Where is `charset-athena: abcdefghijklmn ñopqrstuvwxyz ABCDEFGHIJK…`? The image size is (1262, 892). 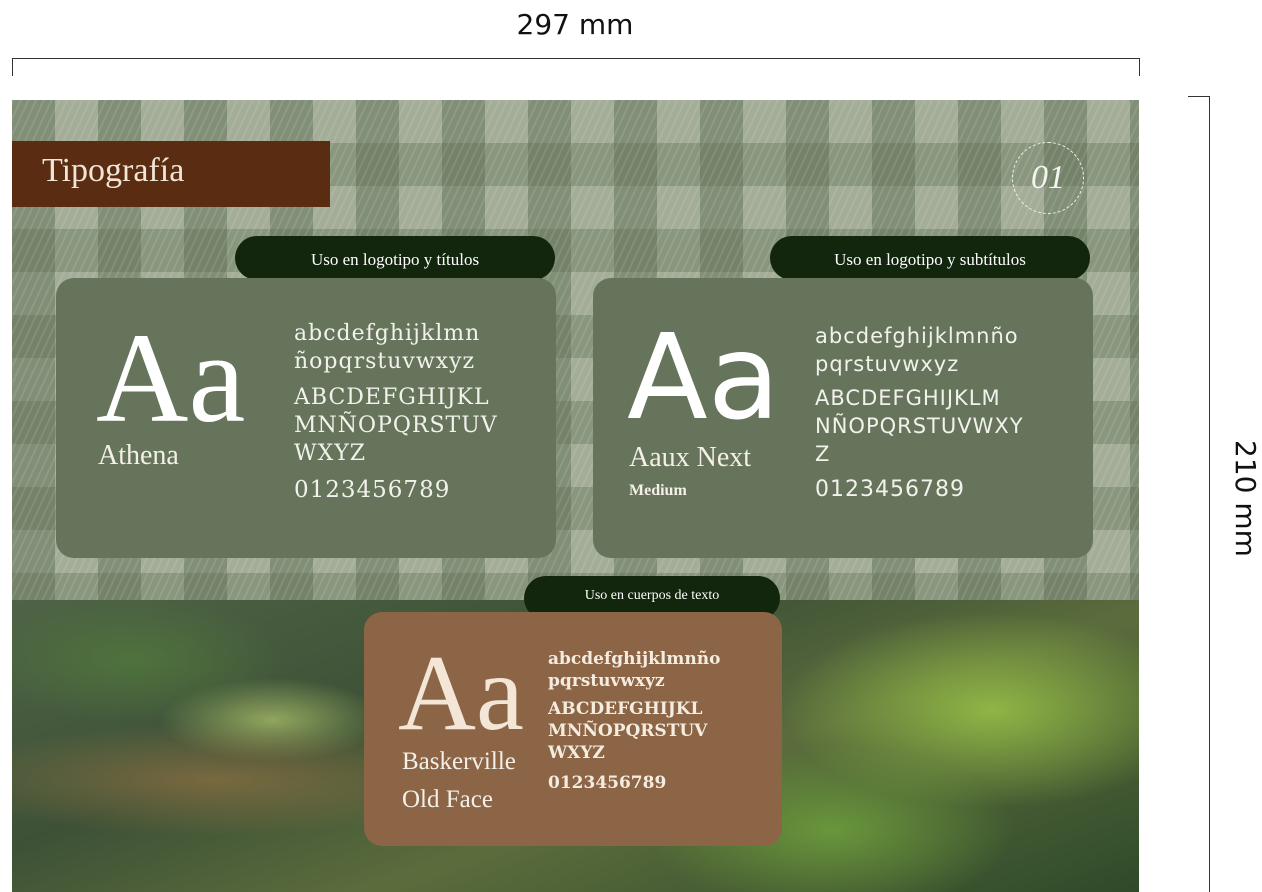 charset-athena: abcdefghijklmn ñopqrstuvwxyz ABCDEFGHIJK… is located at coordinates (396, 412).